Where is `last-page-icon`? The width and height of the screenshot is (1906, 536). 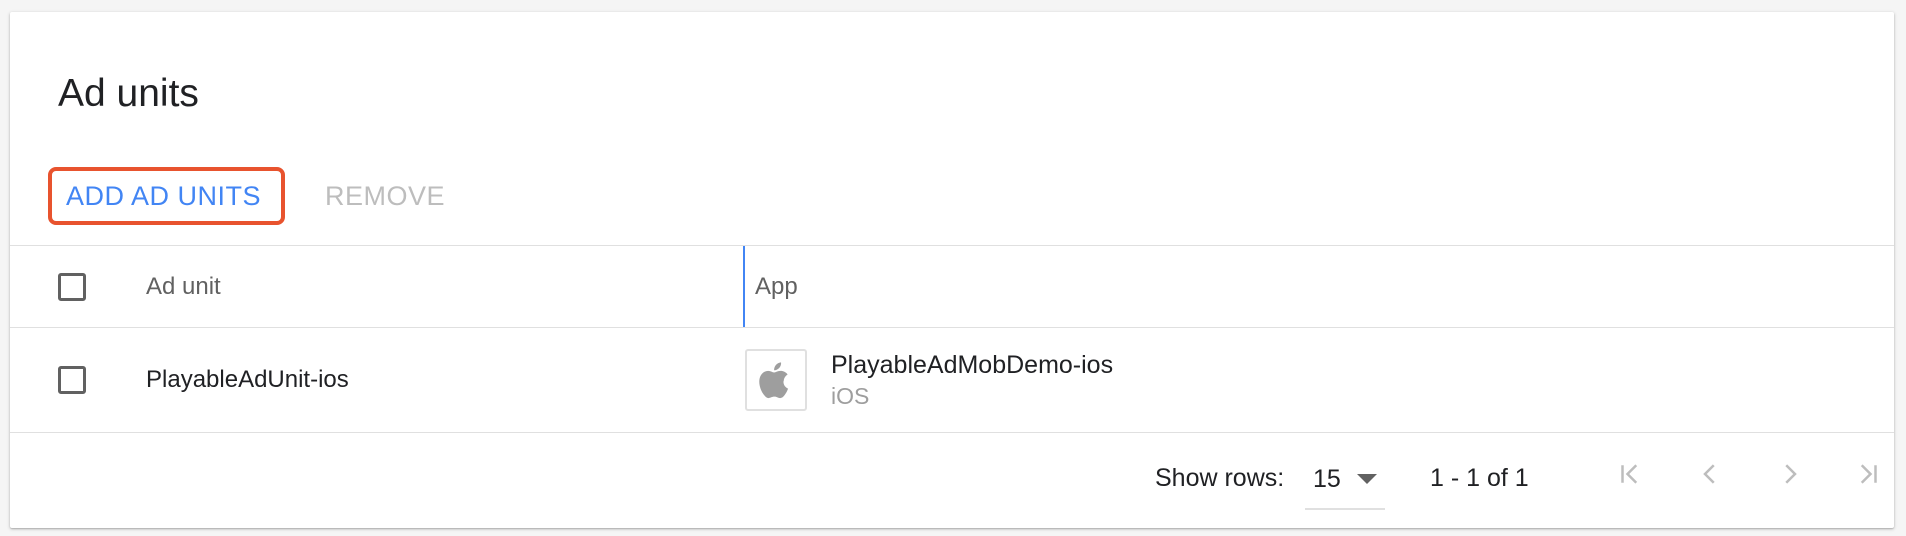
last-page-icon is located at coordinates (1868, 474).